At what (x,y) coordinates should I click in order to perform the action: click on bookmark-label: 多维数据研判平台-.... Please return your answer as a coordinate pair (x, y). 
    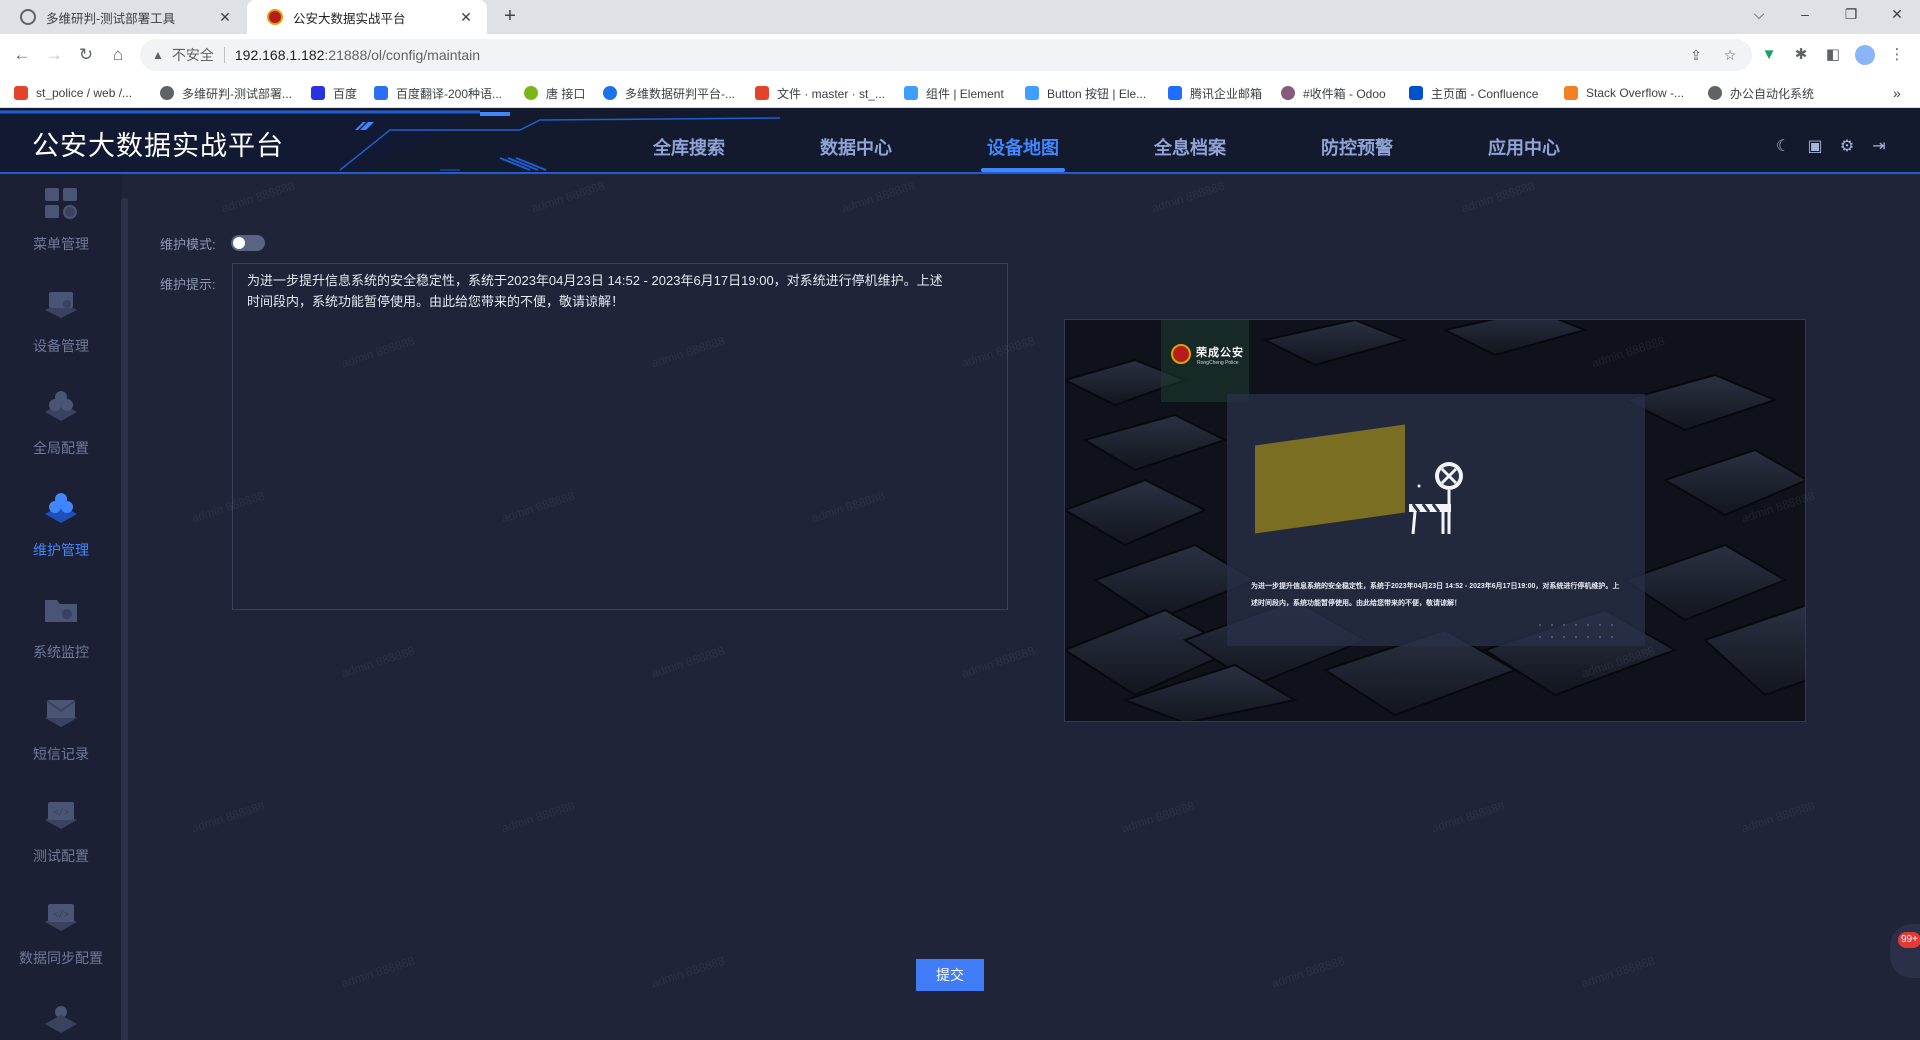
    Looking at the image, I should click on (680, 93).